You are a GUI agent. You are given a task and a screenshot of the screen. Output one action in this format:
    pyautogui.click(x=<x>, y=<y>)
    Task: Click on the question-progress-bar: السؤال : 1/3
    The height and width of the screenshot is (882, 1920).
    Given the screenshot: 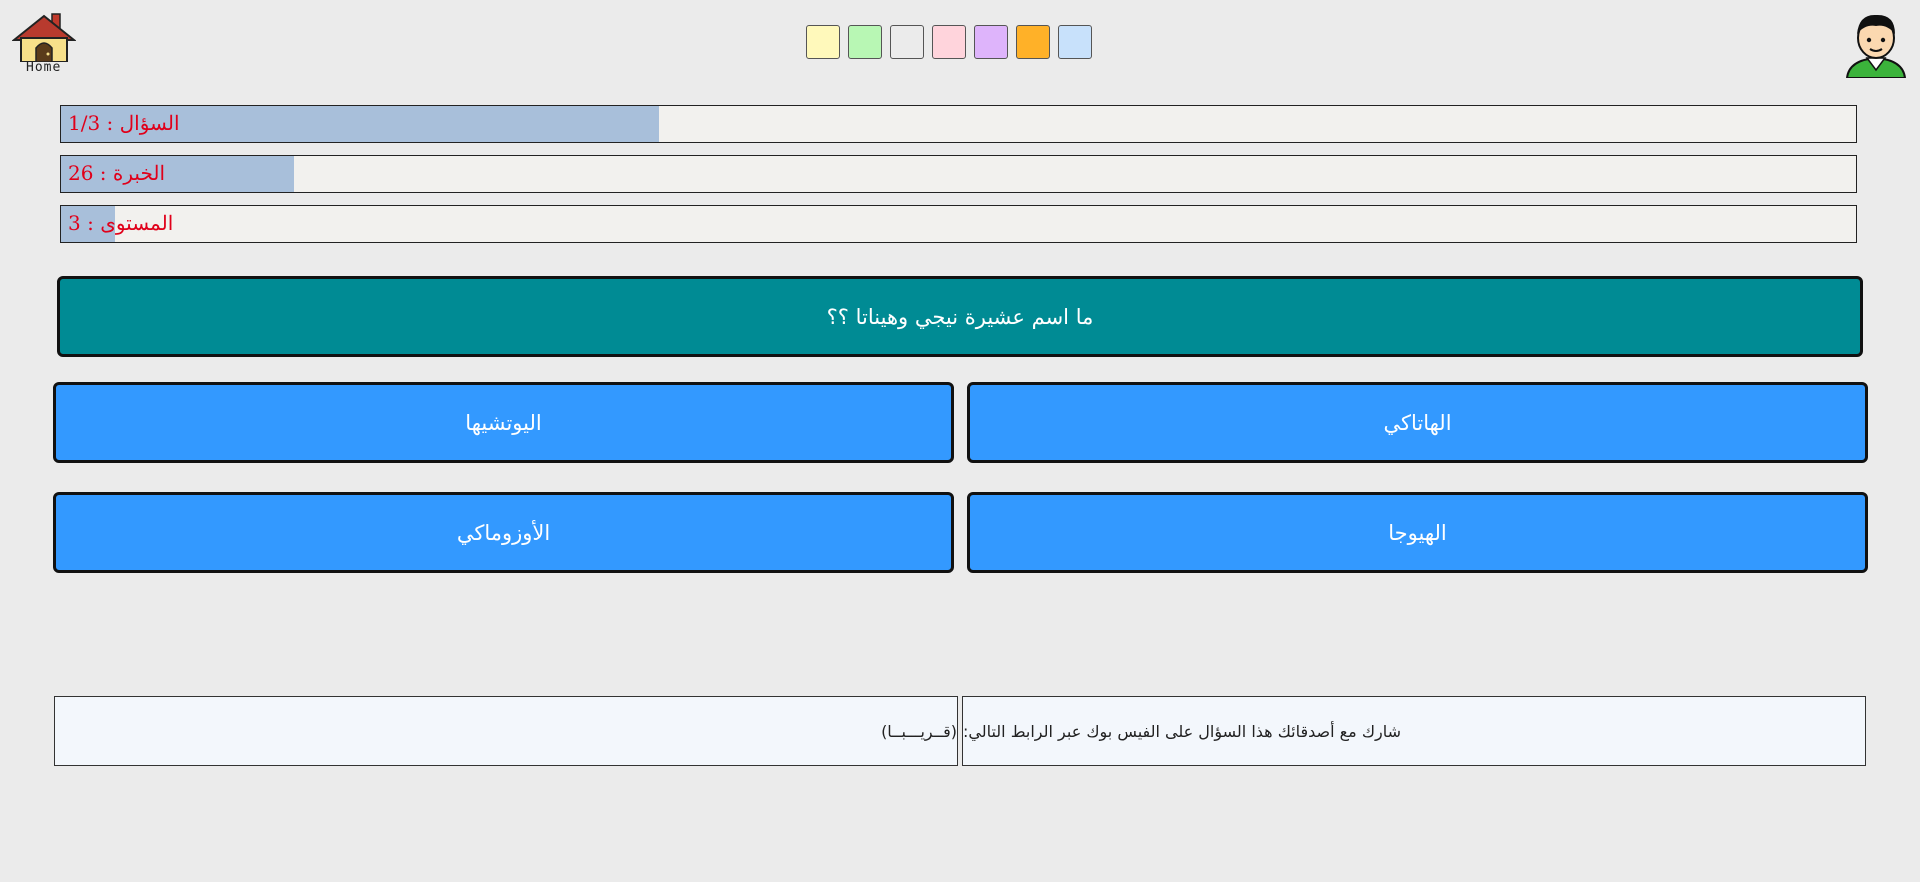 What is the action you would take?
    pyautogui.click(x=958, y=124)
    